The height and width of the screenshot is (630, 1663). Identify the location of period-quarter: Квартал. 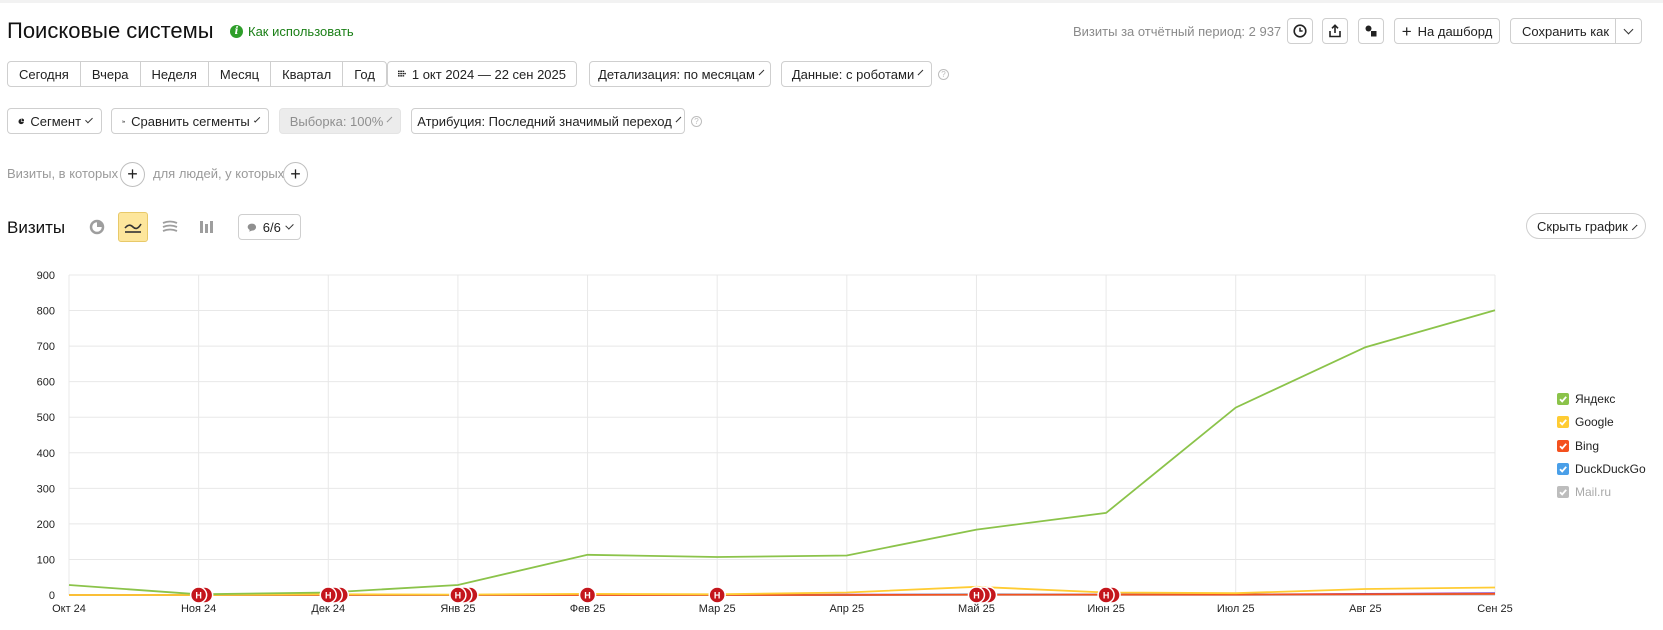
(307, 74).